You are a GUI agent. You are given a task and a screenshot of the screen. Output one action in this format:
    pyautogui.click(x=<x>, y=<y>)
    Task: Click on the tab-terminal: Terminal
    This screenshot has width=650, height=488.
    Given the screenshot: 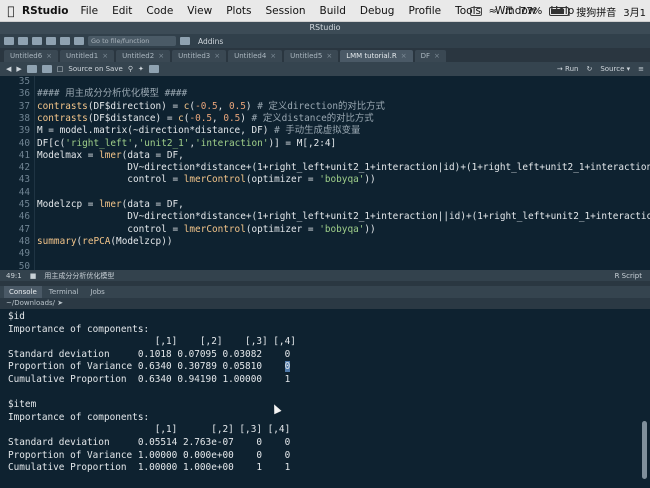 What is the action you would take?
    pyautogui.click(x=64, y=292)
    